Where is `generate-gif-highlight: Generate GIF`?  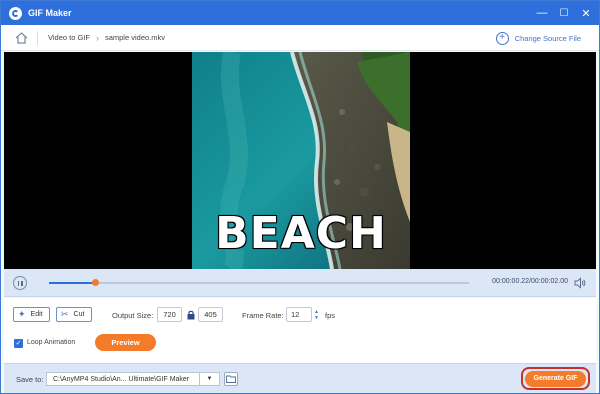
generate-gif-highlight: Generate GIF is located at coordinates (555, 378).